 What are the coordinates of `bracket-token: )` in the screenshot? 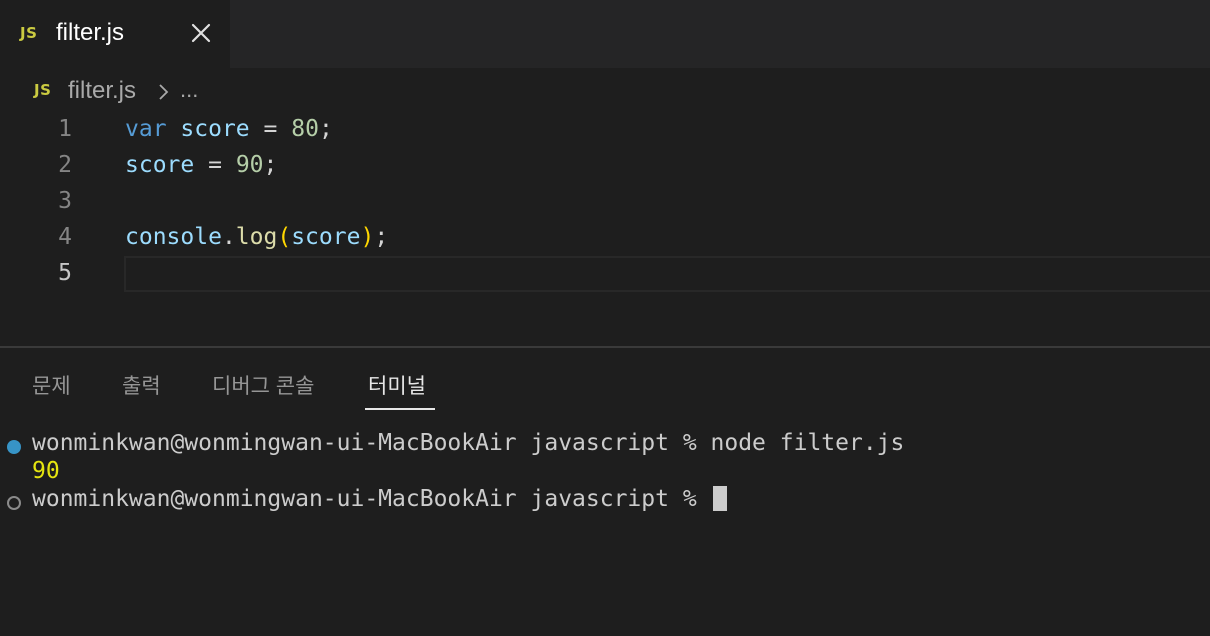 It's located at (367, 237).